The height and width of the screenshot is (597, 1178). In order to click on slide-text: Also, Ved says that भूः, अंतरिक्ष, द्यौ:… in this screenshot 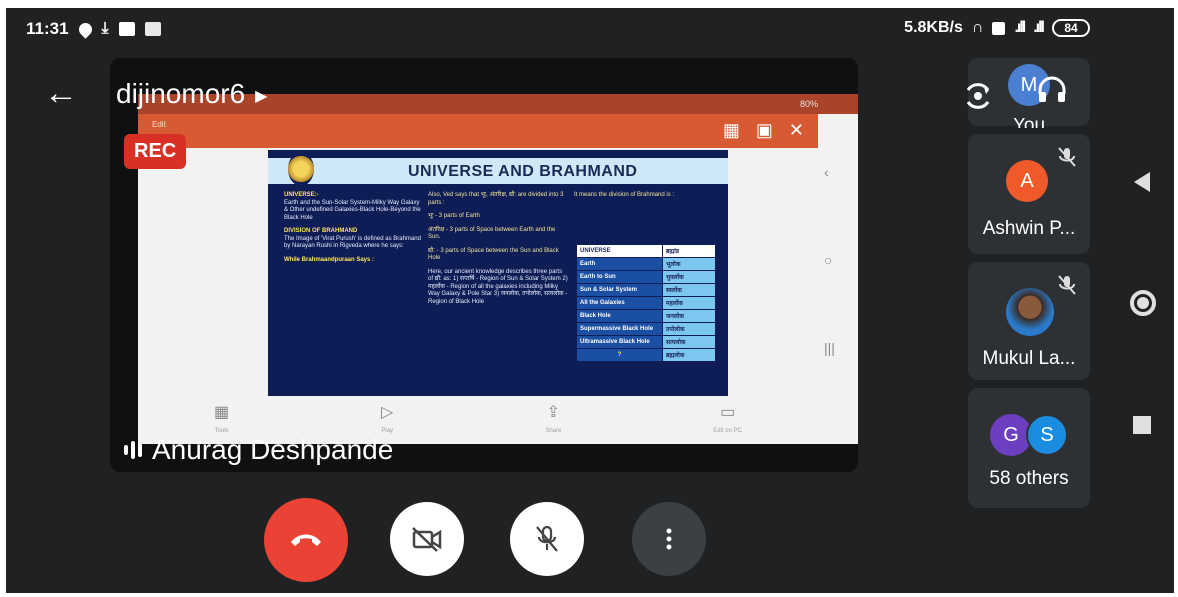, I will do `click(496, 199)`.